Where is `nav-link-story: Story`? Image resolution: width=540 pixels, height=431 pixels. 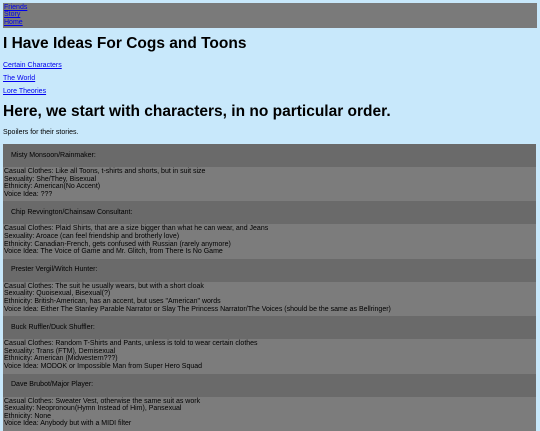
nav-link-story: Story is located at coordinates (270, 14).